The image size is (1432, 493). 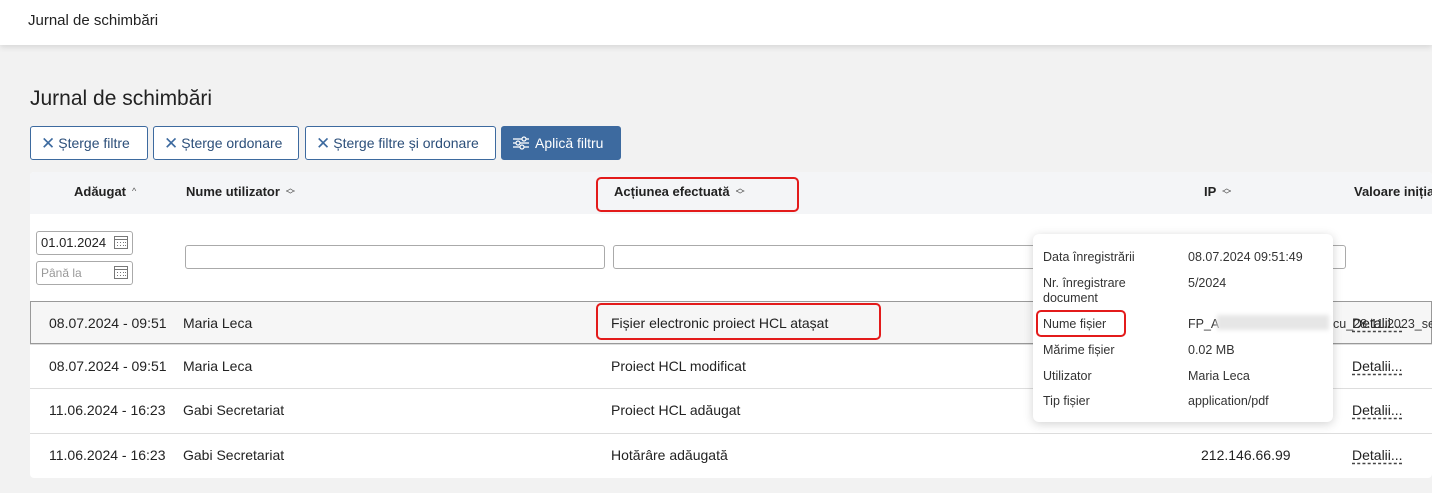 What do you see at coordinates (716, 22) in the screenshot?
I see `top-bar: Jurnal de schimbări` at bounding box center [716, 22].